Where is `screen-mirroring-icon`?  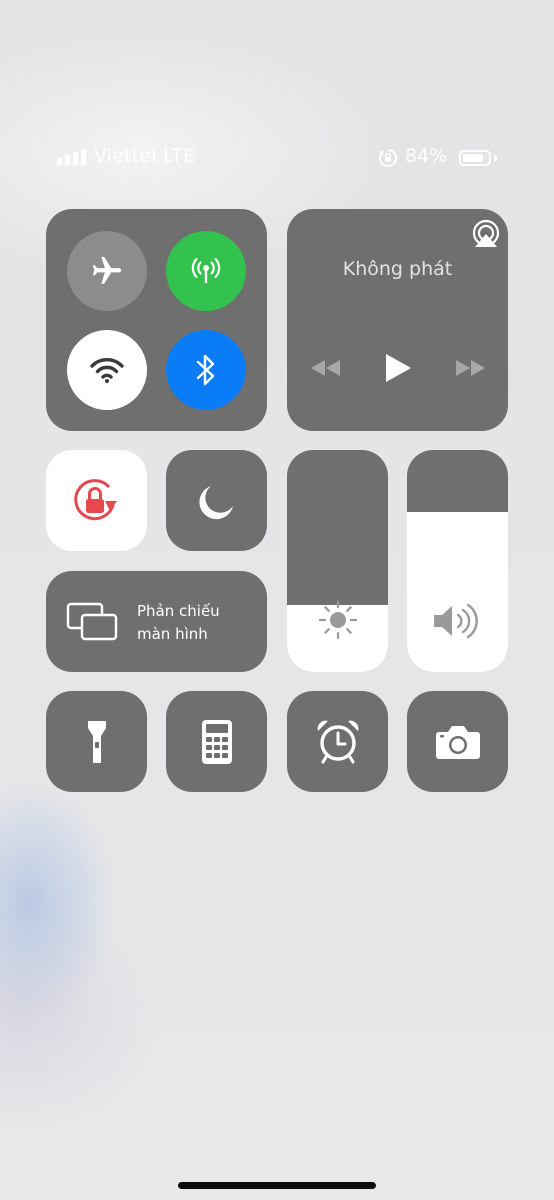 screen-mirroring-icon is located at coordinates (92, 621).